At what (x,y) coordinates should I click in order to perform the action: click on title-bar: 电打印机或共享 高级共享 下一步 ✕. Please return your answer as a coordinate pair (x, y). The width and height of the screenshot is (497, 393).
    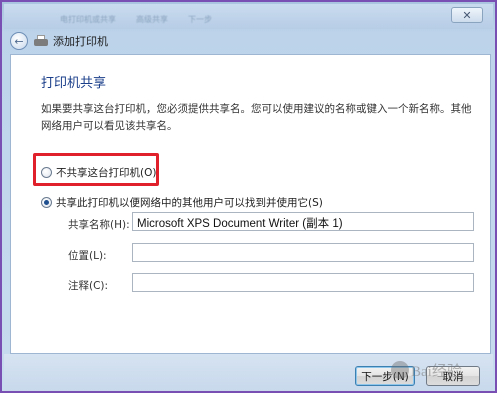
    Looking at the image, I should click on (248, 16).